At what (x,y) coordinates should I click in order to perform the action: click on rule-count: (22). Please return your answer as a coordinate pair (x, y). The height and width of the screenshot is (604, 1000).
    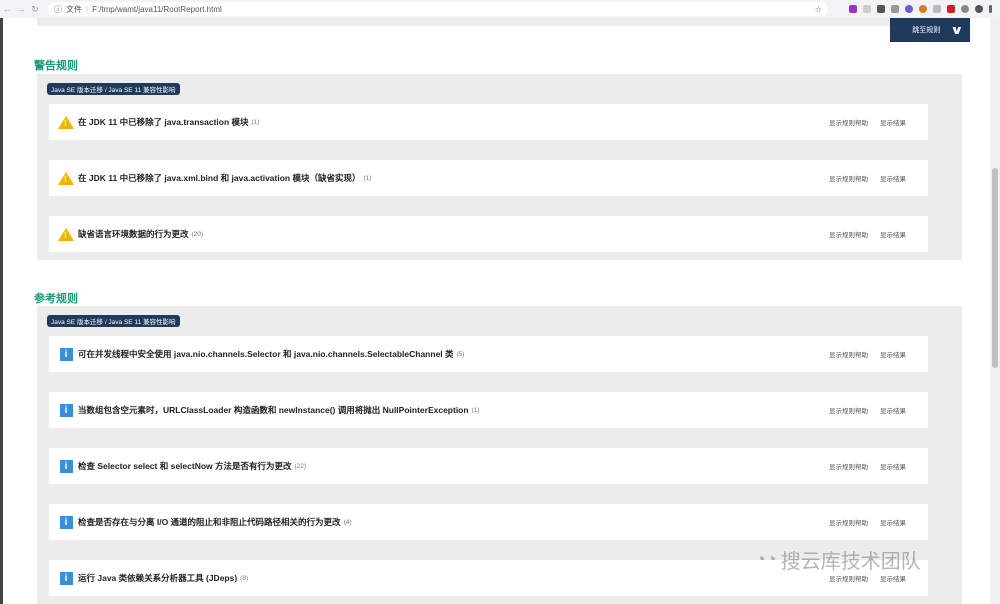
    Looking at the image, I should click on (300, 466).